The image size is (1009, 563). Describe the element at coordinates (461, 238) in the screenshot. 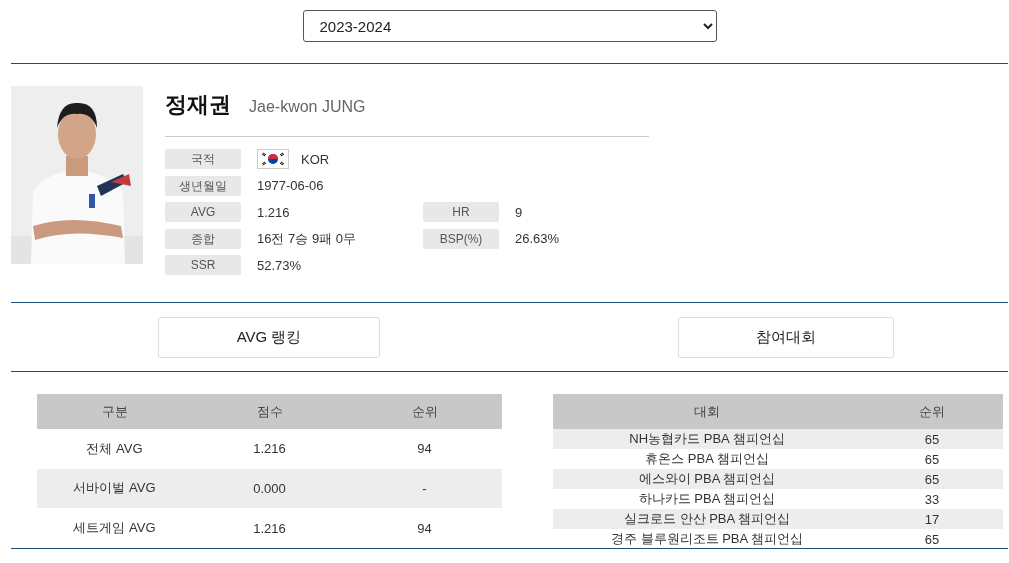

I see `info-label: BSP(%)` at that location.